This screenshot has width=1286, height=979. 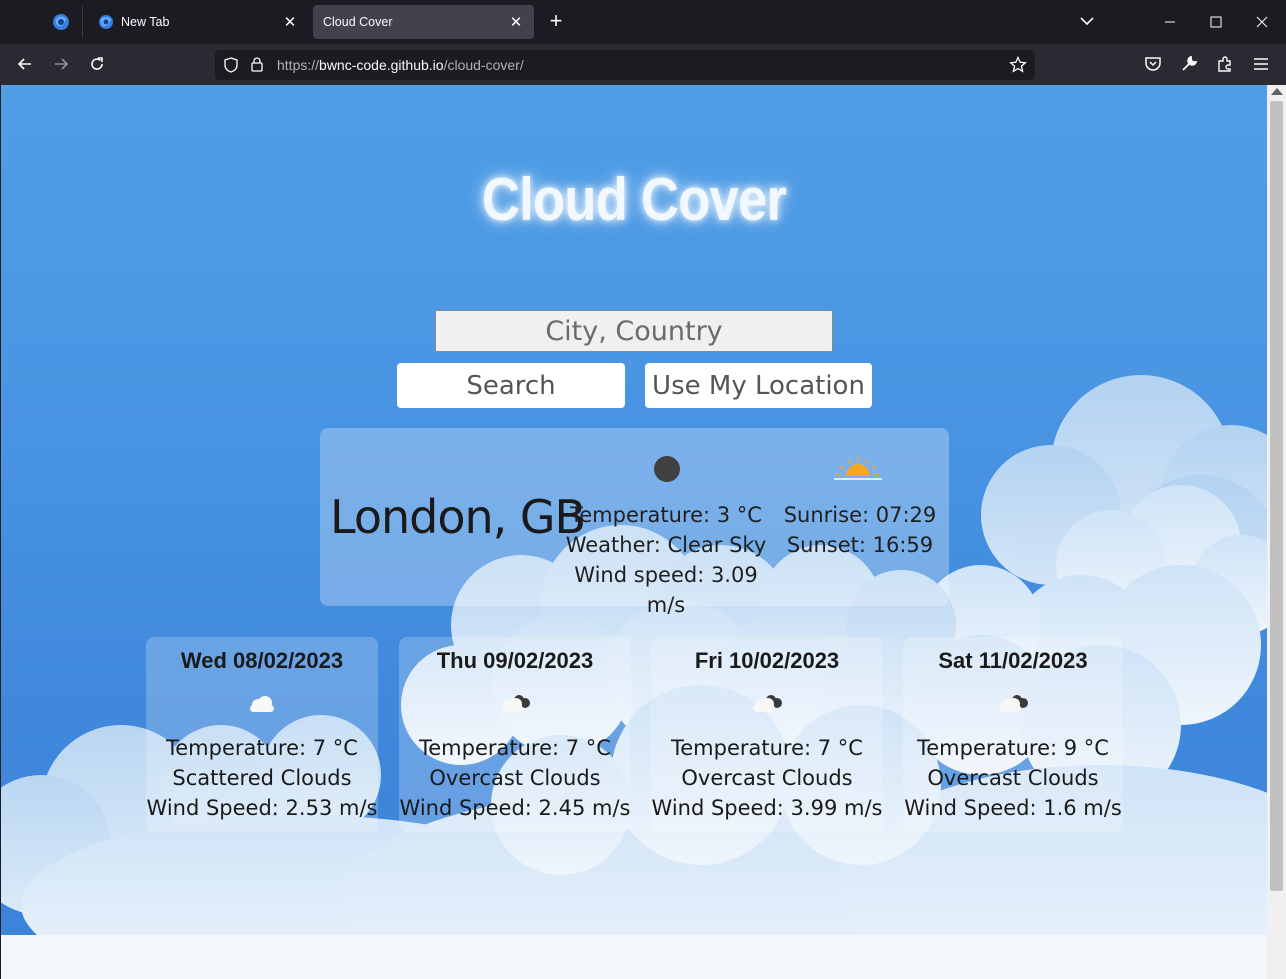 What do you see at coordinates (423, 22) in the screenshot?
I see `tab-cloud-cover: Cloud Cover ✕` at bounding box center [423, 22].